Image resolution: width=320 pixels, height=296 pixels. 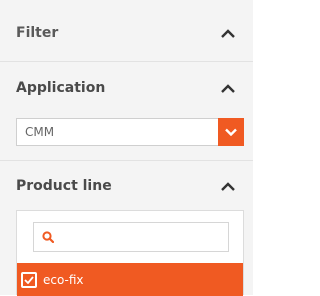 I want to click on application-title: Application, so click(x=61, y=88).